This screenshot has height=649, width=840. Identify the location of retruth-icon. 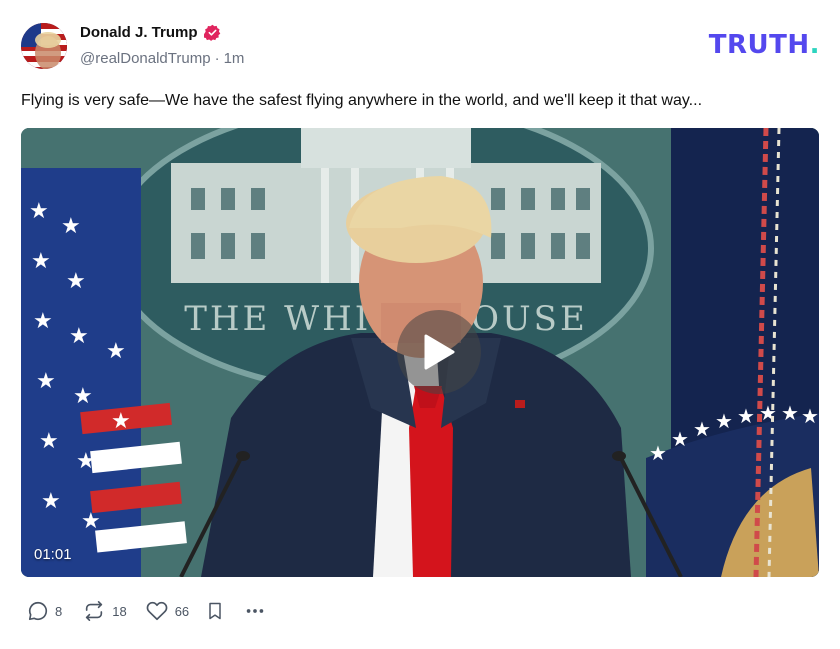
(94, 611).